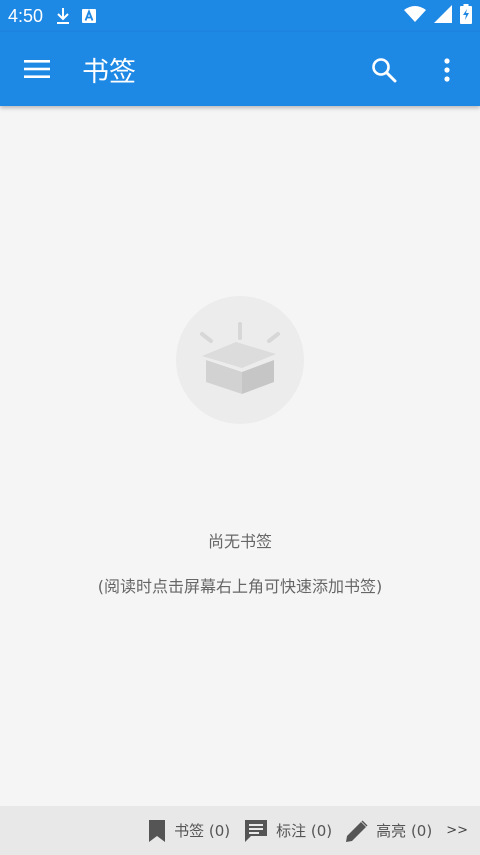 The height and width of the screenshot is (855, 480). I want to click on status-right-icons, so click(438, 16).